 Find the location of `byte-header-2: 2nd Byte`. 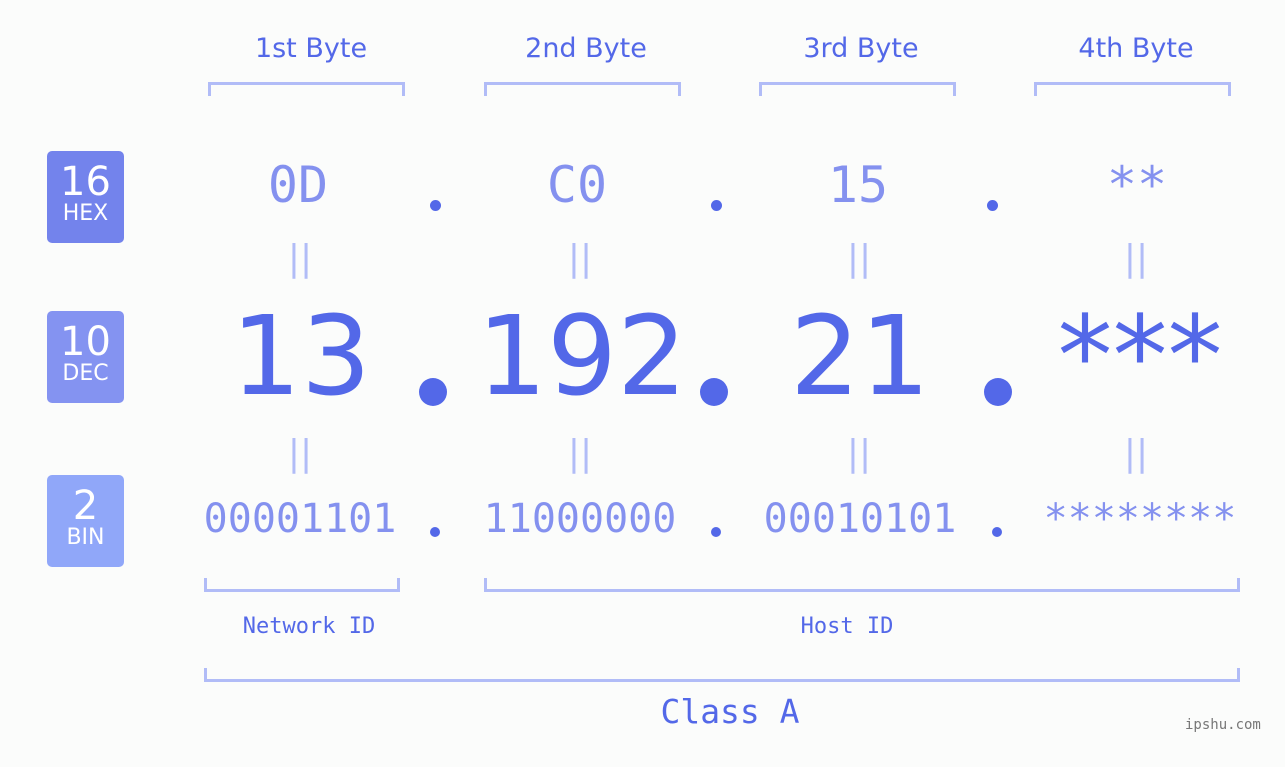

byte-header-2: 2nd Byte is located at coordinates (586, 48).